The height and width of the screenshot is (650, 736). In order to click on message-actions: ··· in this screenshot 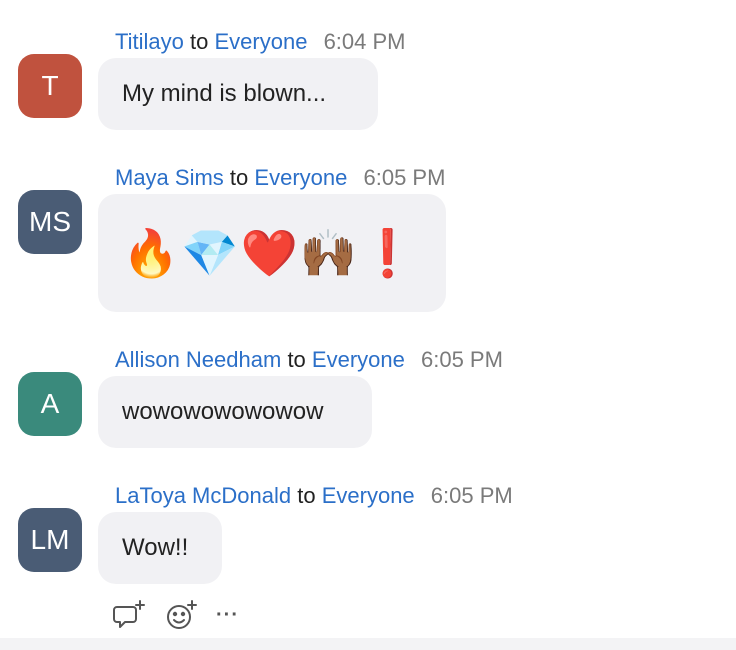, I will do `click(175, 615)`.